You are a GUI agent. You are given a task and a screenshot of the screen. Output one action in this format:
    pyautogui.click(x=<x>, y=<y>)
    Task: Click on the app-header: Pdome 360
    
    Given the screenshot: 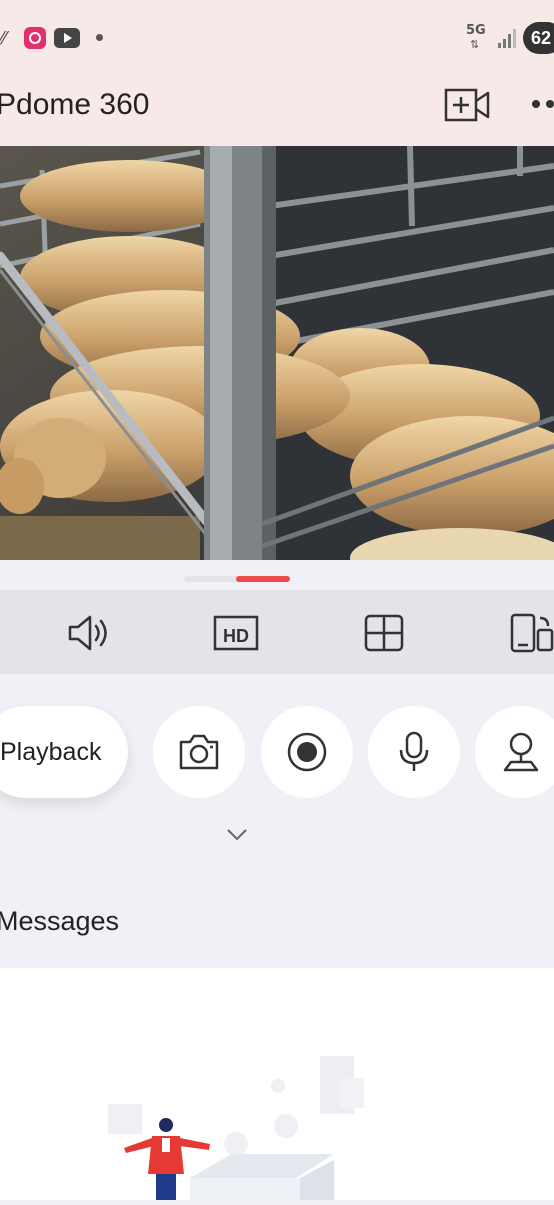 What is the action you would take?
    pyautogui.click(x=277, y=112)
    